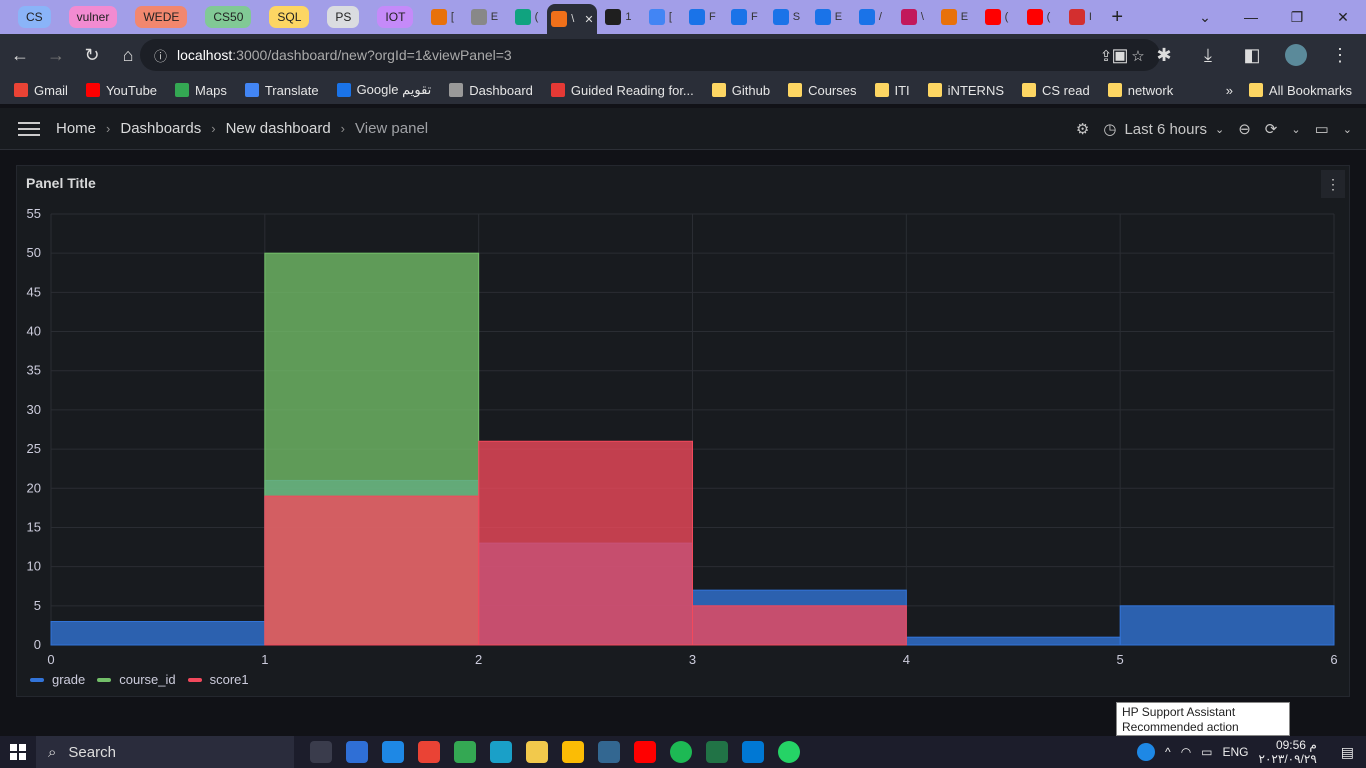 This screenshot has height=768, width=1366. I want to click on chevron-up-icon: ^, so click(1168, 752).